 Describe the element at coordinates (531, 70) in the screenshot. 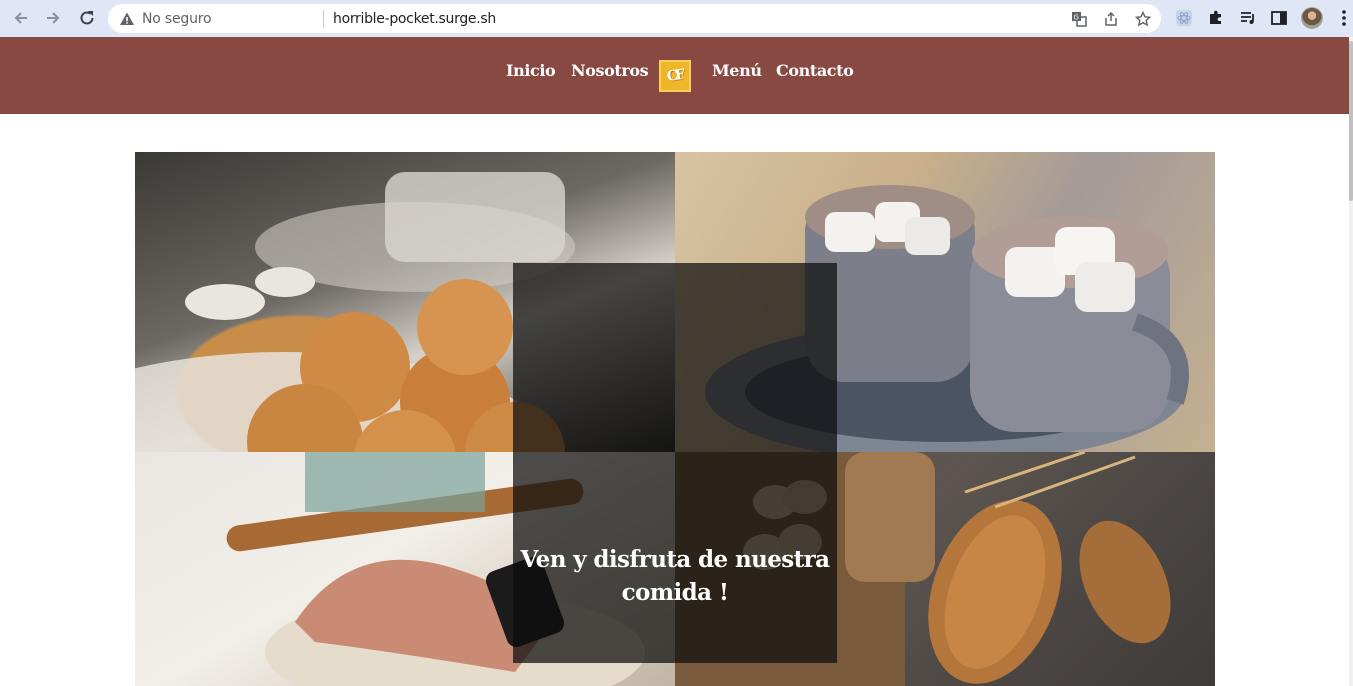

I see `nav-link-inicio: Inicio` at that location.